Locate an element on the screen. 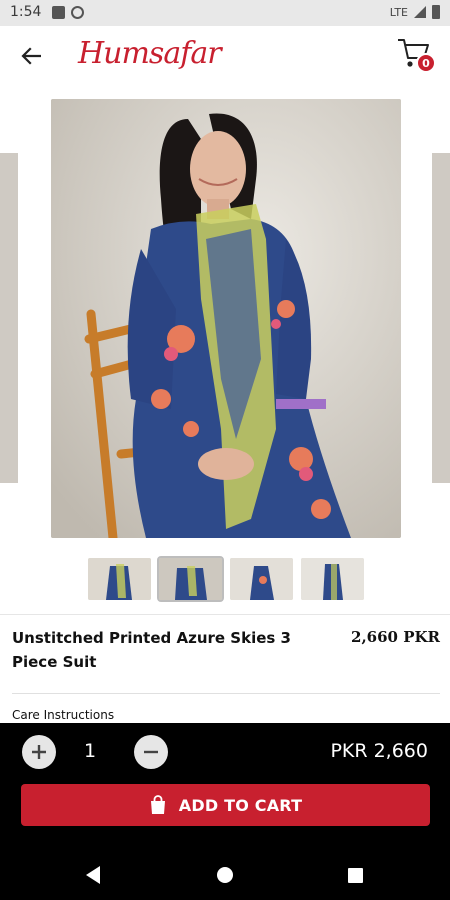  shopping-bag-icon is located at coordinates (158, 805).